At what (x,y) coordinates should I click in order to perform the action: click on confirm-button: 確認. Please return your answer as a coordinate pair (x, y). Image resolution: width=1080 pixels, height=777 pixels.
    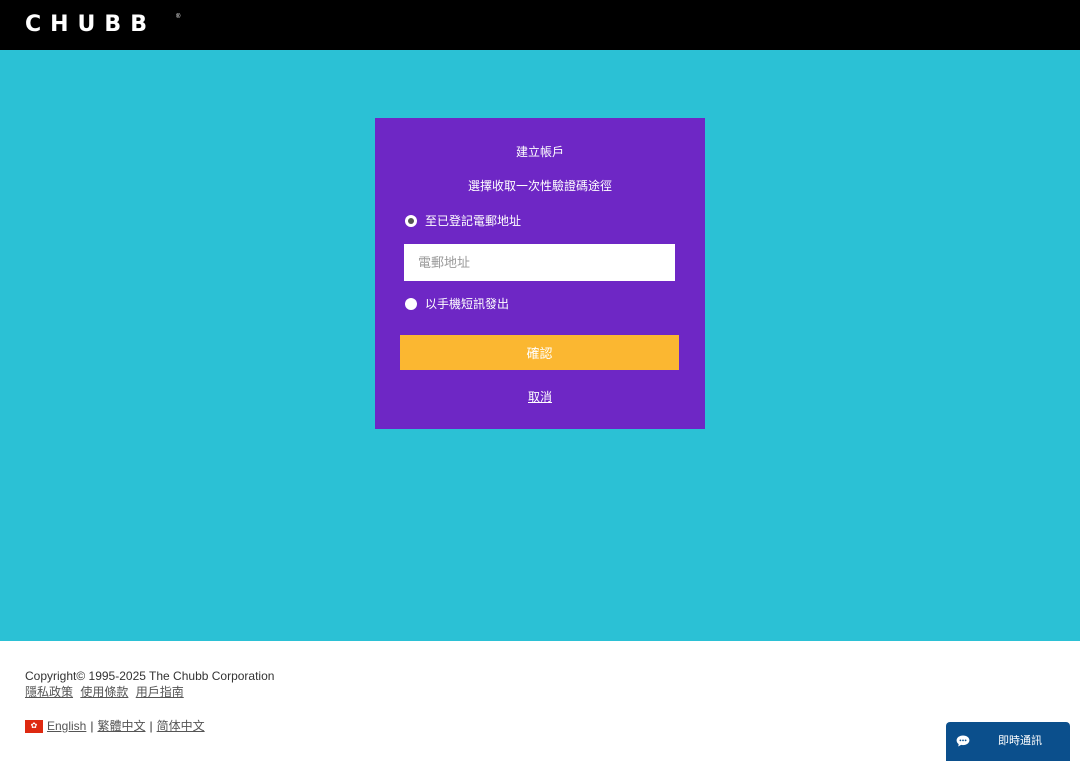
    Looking at the image, I should click on (539, 352).